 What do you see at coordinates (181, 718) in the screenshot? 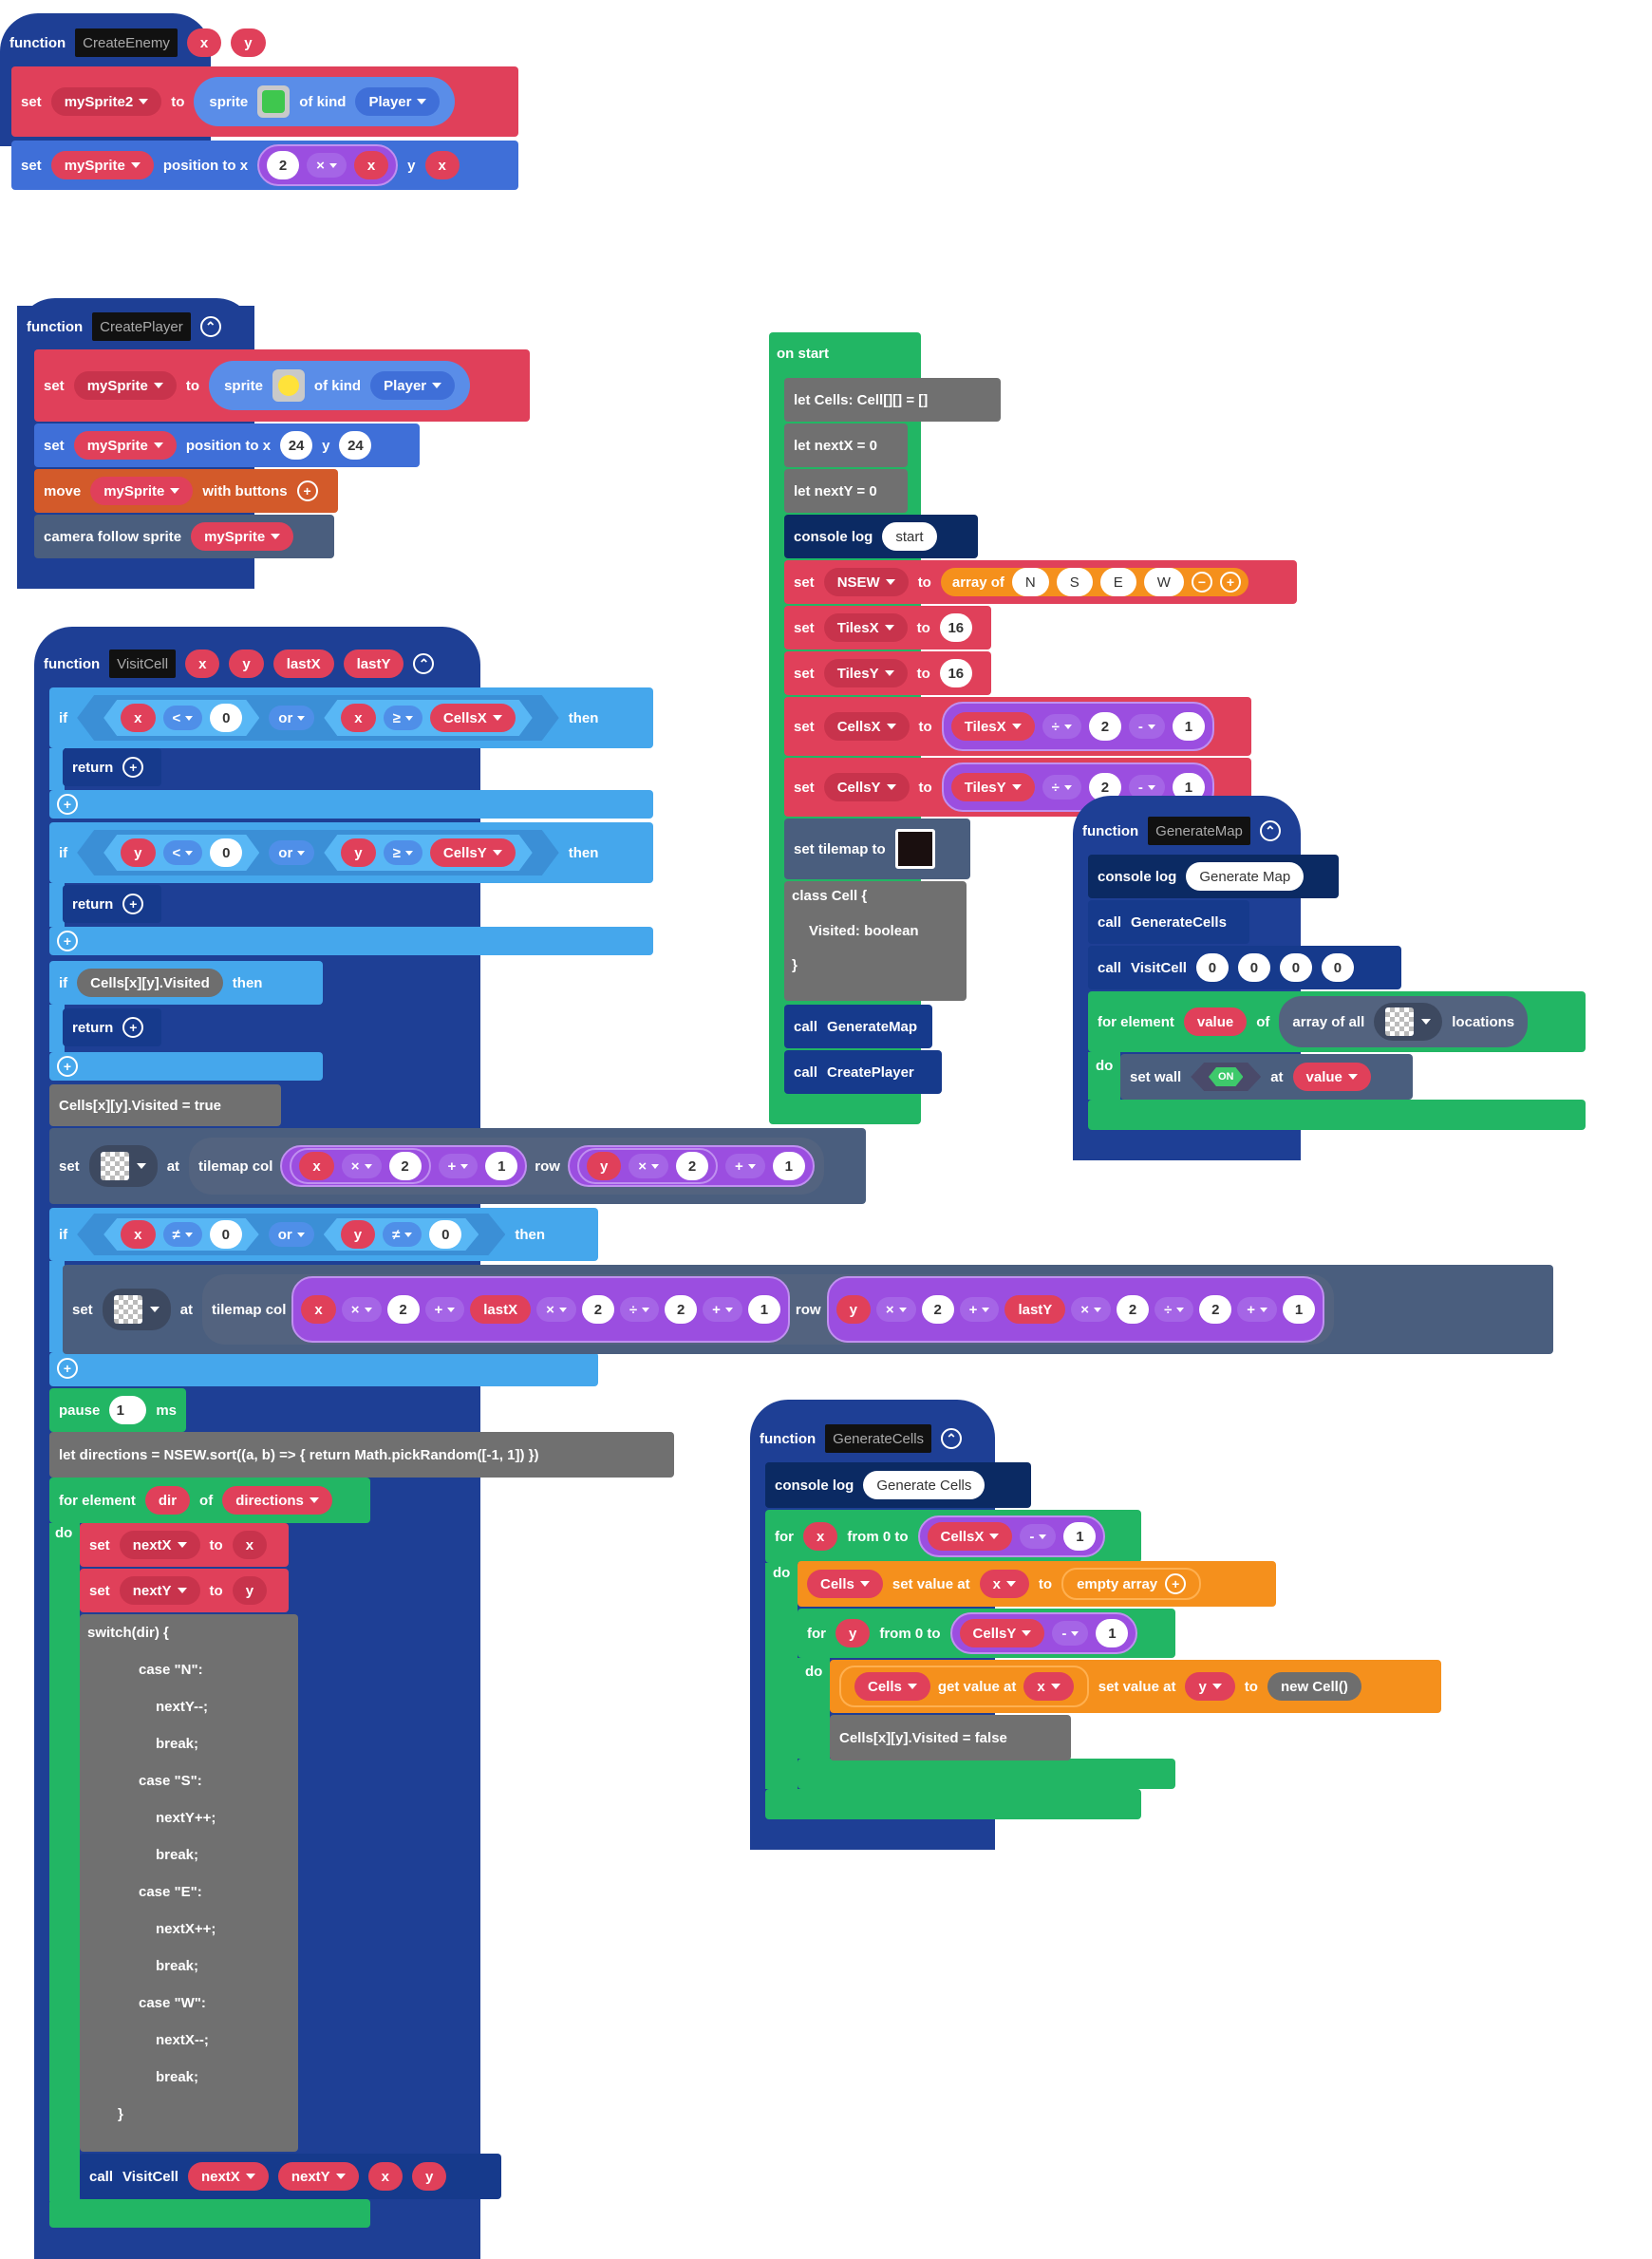
I see `compare: x < 0` at bounding box center [181, 718].